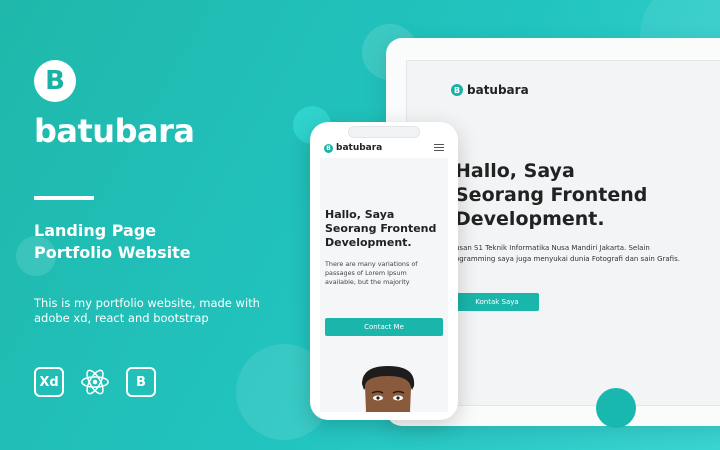  What do you see at coordinates (497, 302) in the screenshot?
I see `contact-button: Kontak Saya` at bounding box center [497, 302].